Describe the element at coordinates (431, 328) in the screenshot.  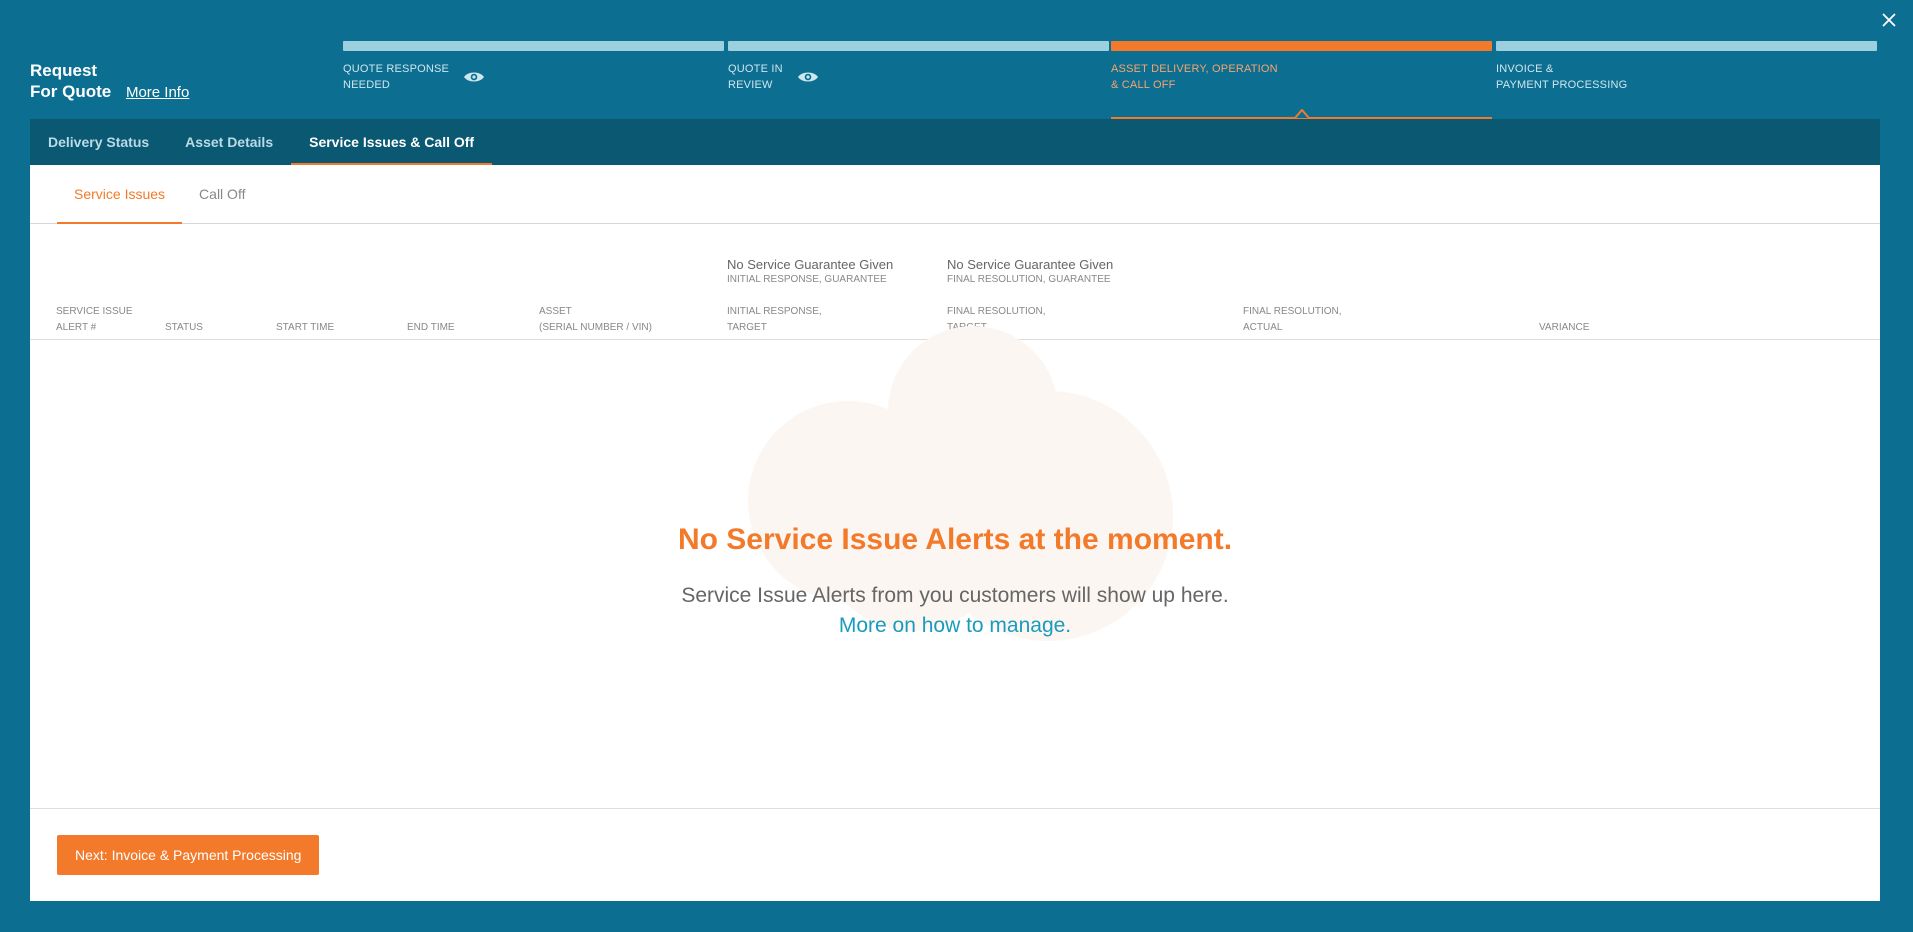
I see `column-end-time: END TIME` at that location.